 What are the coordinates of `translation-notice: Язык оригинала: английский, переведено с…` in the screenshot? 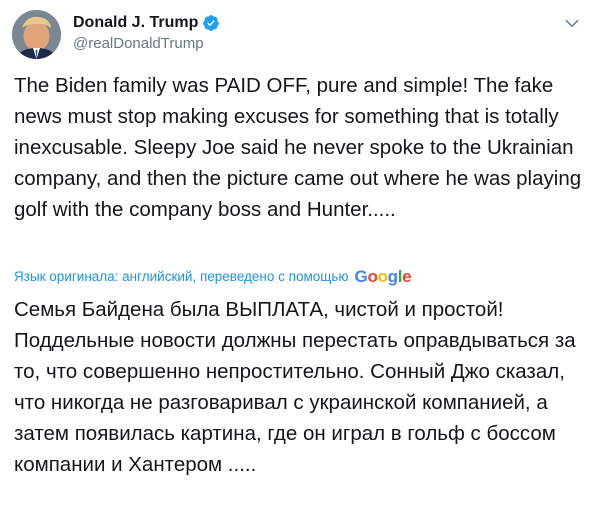 It's located at (213, 276).